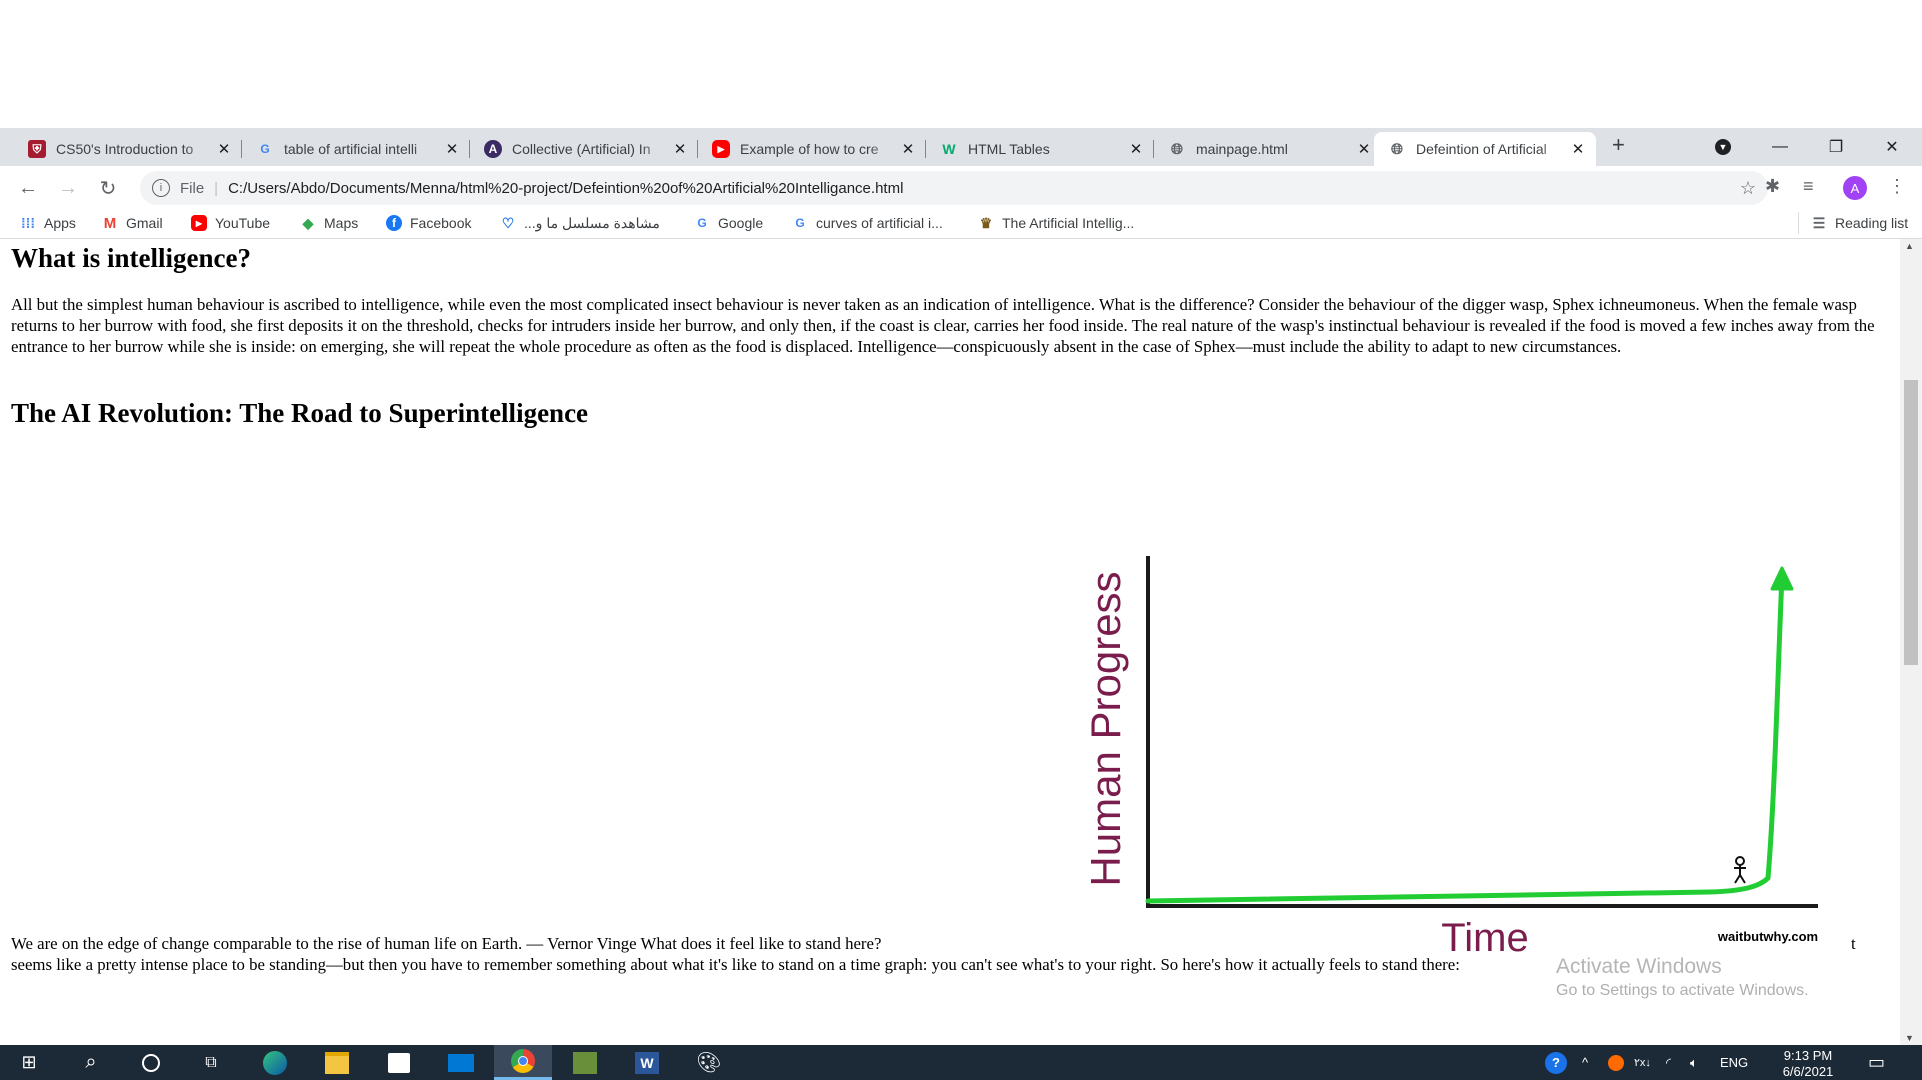  I want to click on store-bag-icon, so click(399, 1062).